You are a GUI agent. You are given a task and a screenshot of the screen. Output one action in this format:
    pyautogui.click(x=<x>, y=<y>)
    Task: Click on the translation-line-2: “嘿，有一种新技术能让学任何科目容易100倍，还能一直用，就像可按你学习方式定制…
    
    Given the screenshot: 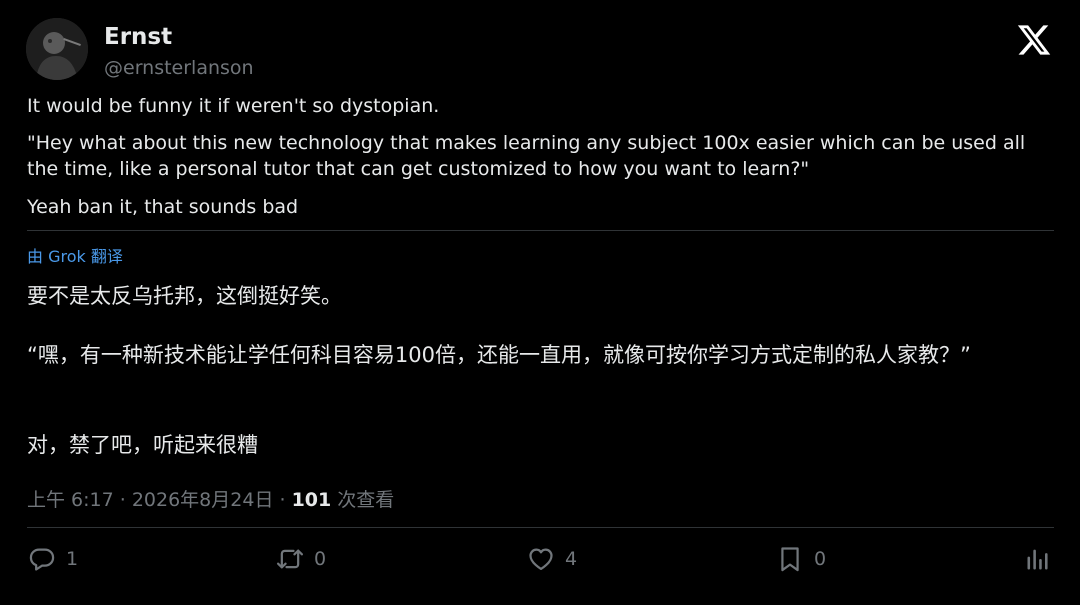 What is the action you would take?
    pyautogui.click(x=499, y=355)
    